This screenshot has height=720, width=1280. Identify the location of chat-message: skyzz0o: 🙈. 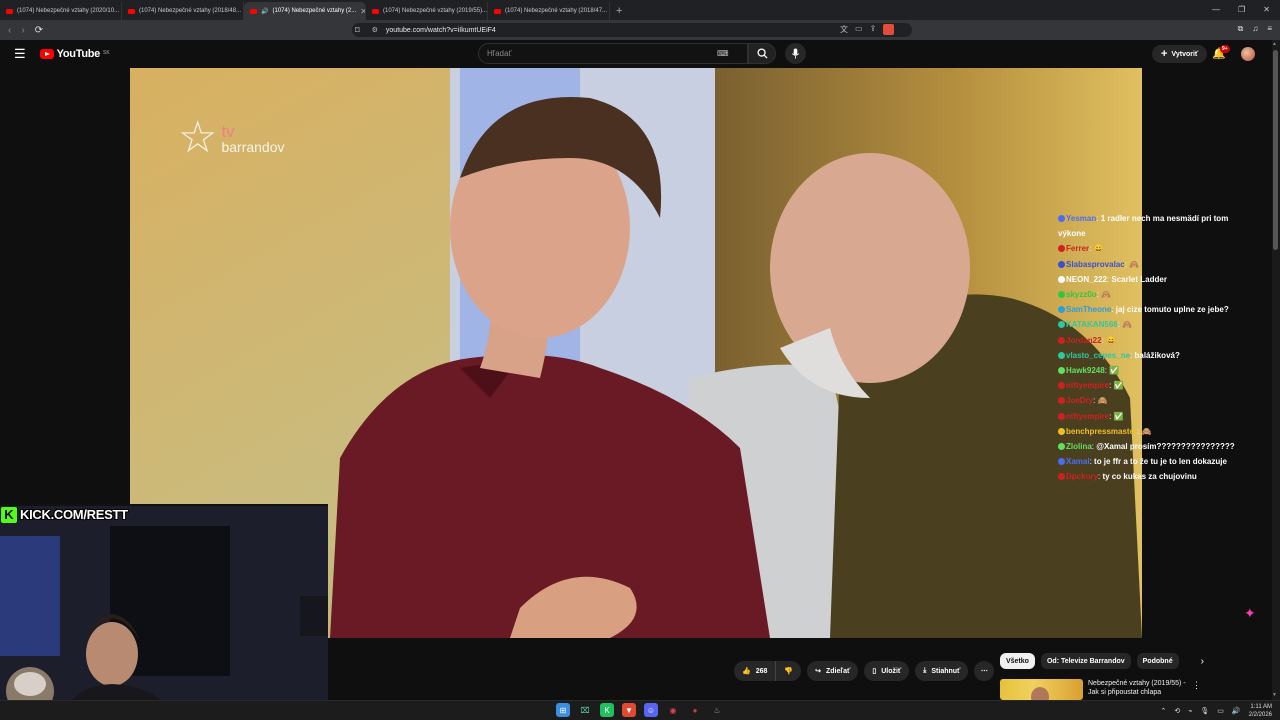
(1148, 294).